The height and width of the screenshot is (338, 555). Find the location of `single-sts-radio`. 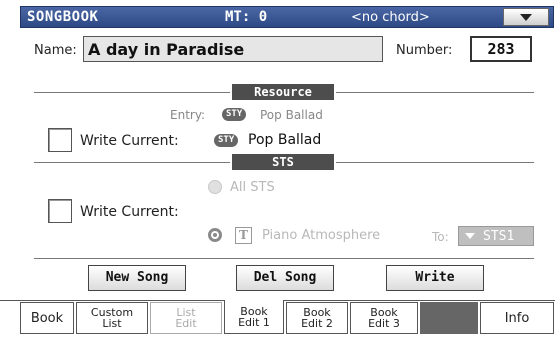

single-sts-radio is located at coordinates (215, 235).